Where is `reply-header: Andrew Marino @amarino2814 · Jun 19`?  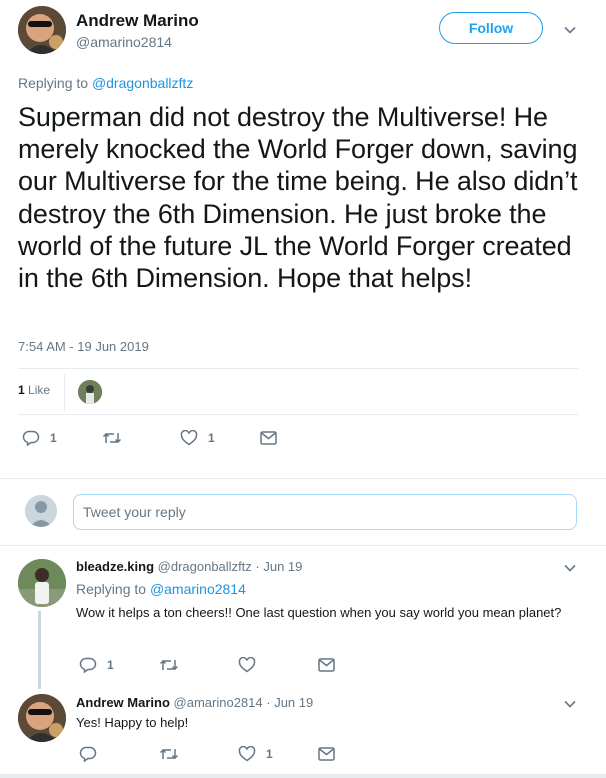 reply-header: Andrew Marino @amarino2814 · Jun 19 is located at coordinates (194, 702).